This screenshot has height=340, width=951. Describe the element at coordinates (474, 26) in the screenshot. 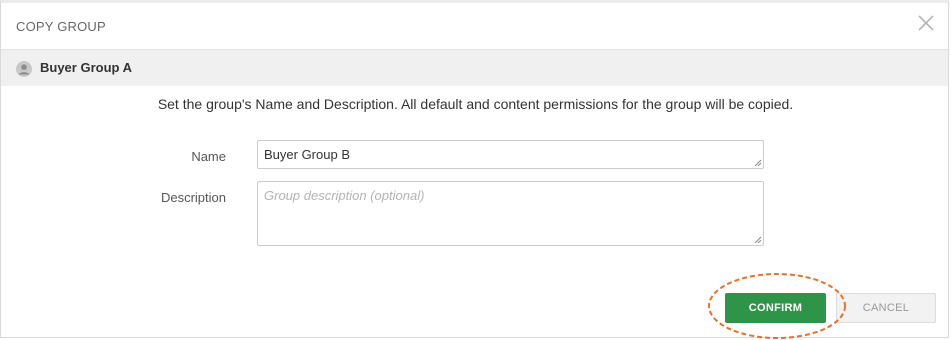

I see `dialog-header: COPY GROUP` at that location.